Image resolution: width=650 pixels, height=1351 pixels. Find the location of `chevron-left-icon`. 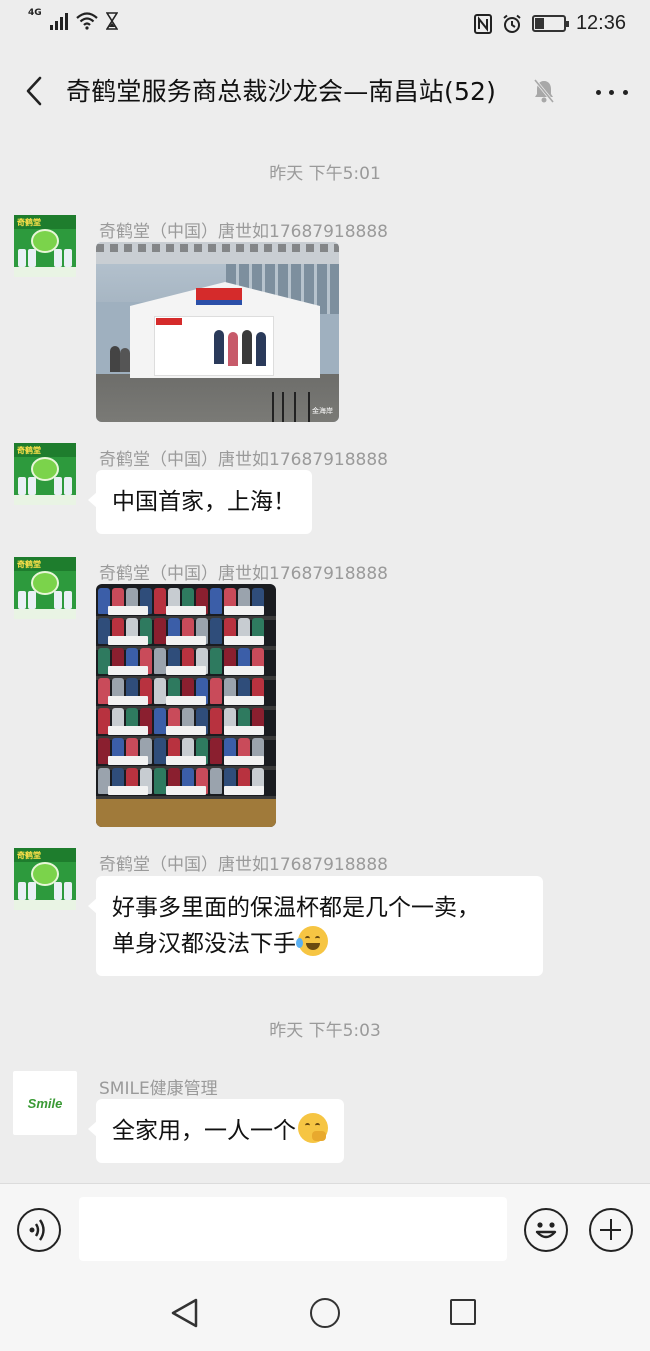

chevron-left-icon is located at coordinates (34, 91).